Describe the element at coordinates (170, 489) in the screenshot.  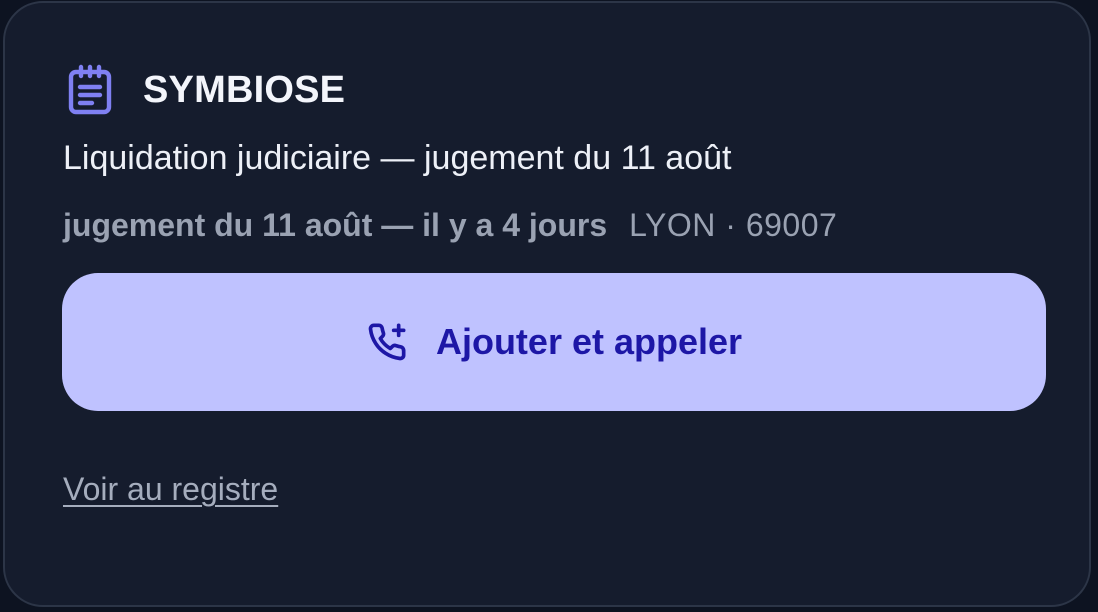
I see `view-registry-link: Voir au registre` at that location.